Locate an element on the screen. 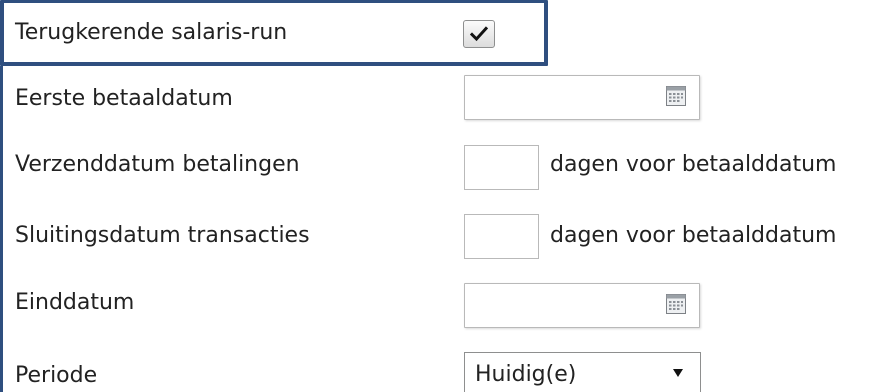 The image size is (892, 392). closing-date-label: Sluitingsdatum transacties is located at coordinates (162, 235).